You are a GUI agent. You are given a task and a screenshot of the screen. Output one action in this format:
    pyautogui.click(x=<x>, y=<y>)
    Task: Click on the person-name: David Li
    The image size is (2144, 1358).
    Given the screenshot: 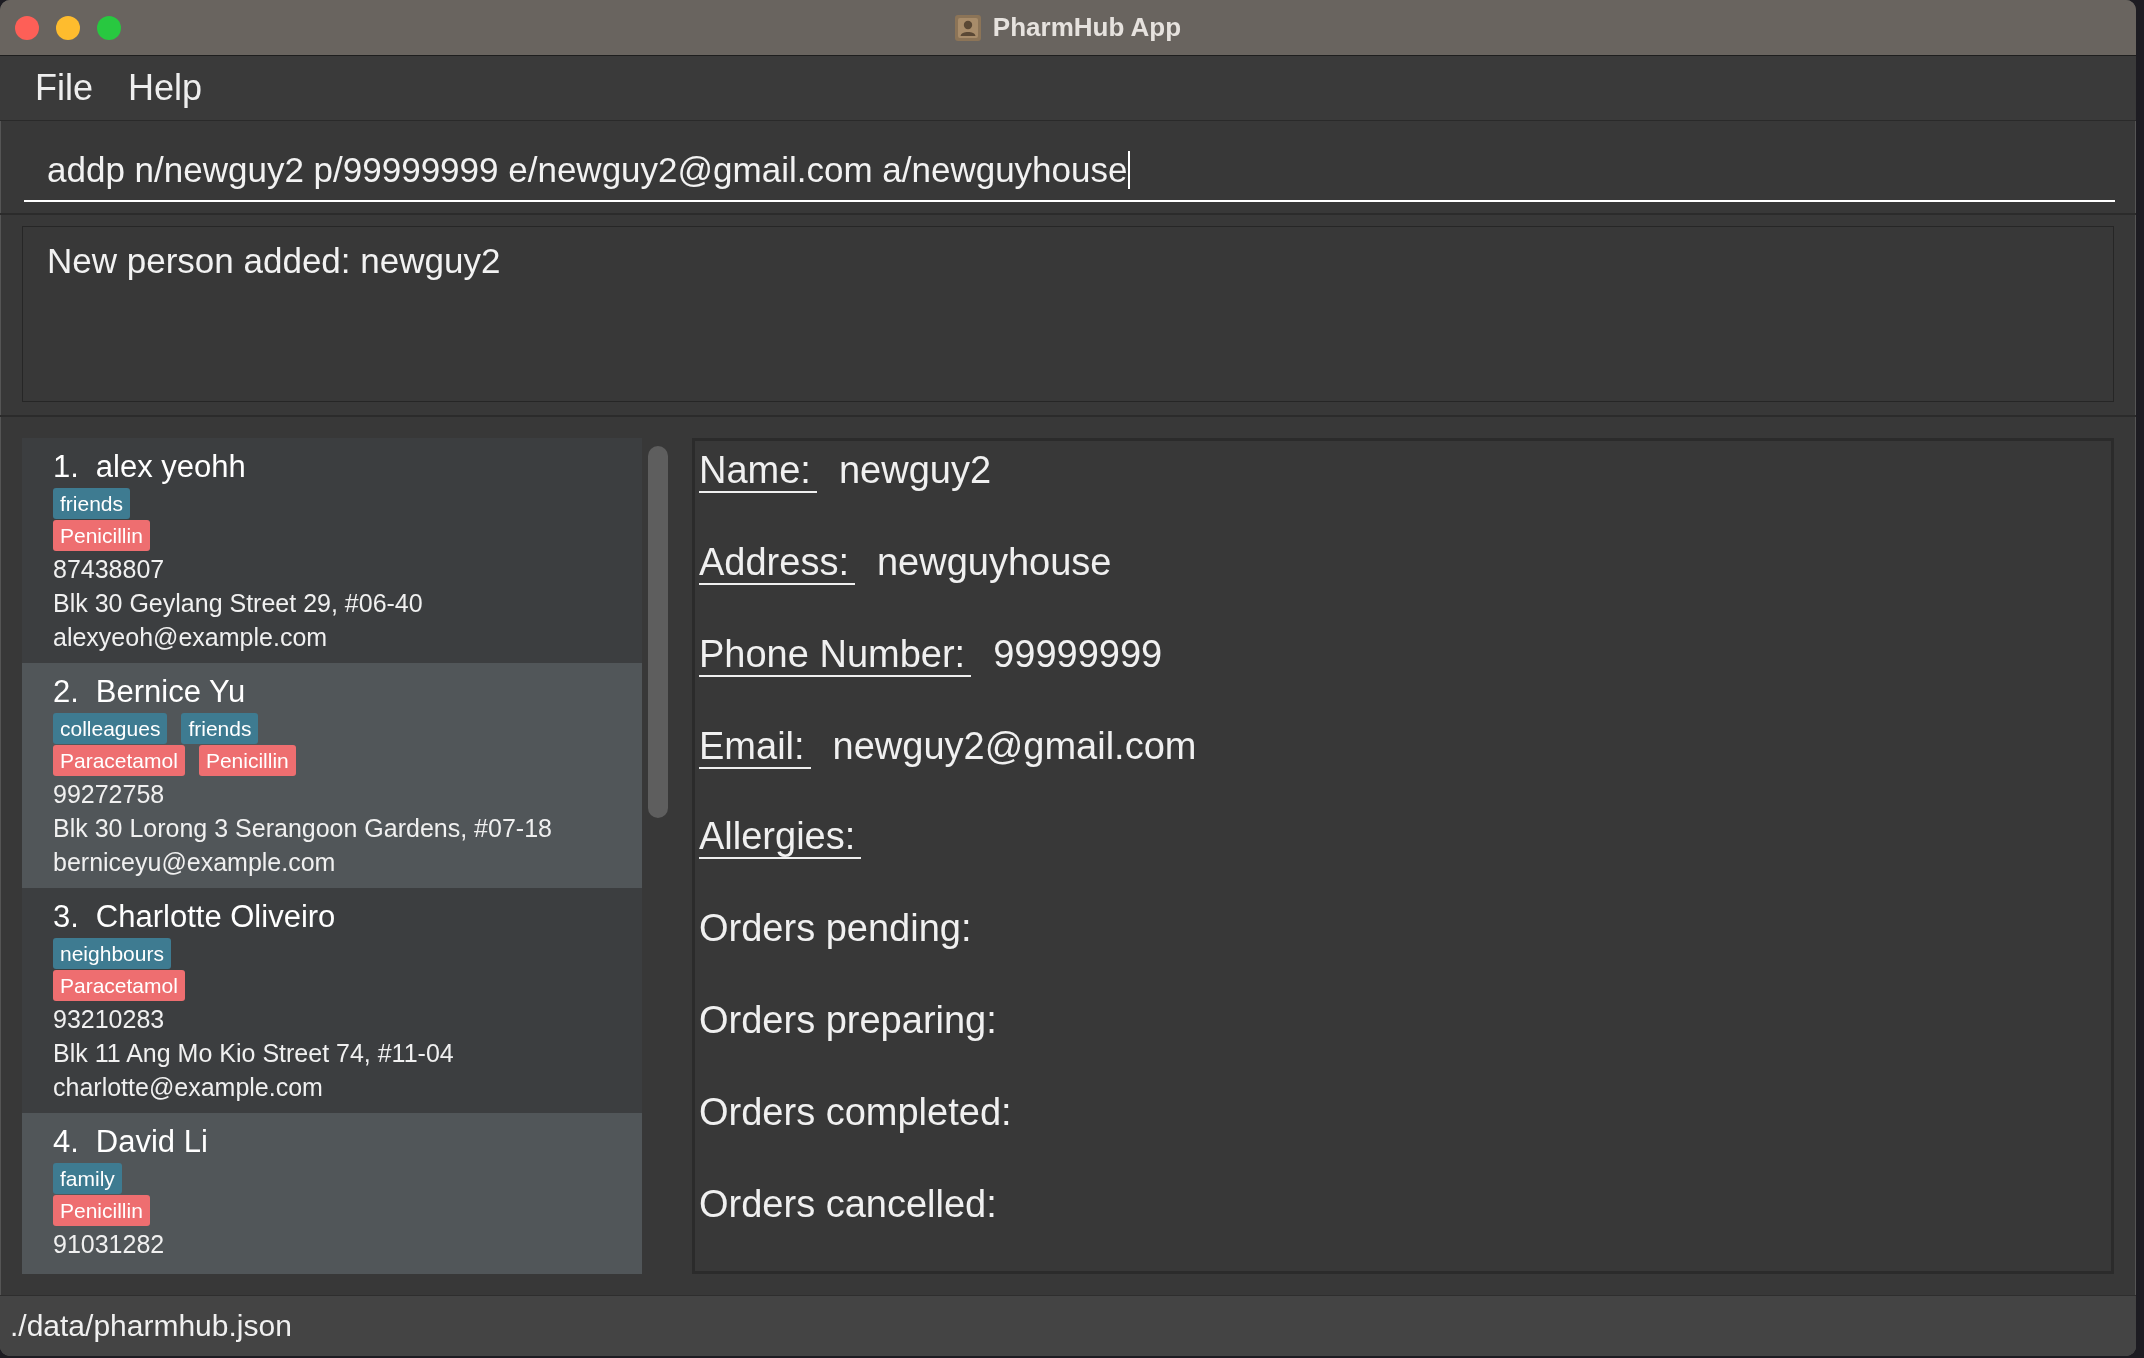 What is the action you would take?
    pyautogui.click(x=151, y=1142)
    